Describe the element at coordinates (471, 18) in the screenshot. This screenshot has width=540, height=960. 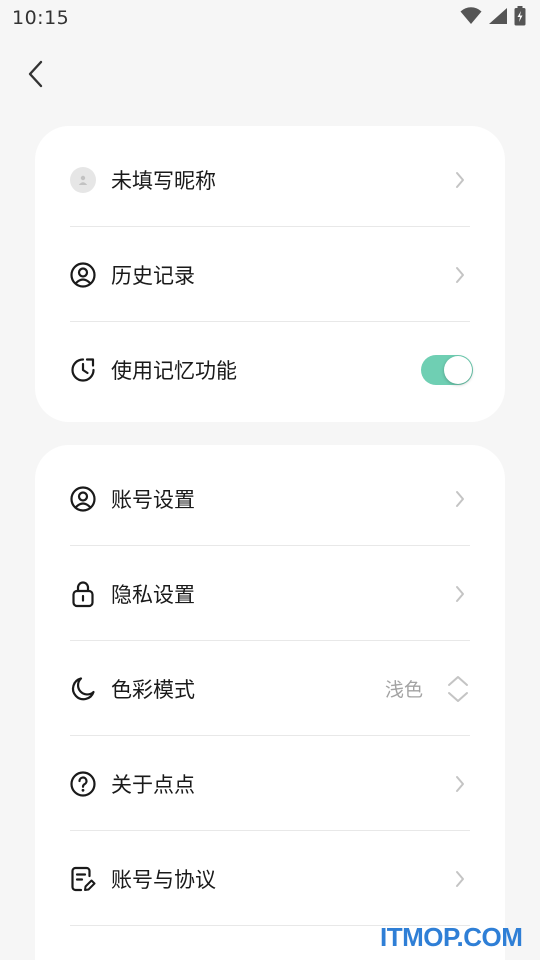
I see `wifi-icon` at that location.